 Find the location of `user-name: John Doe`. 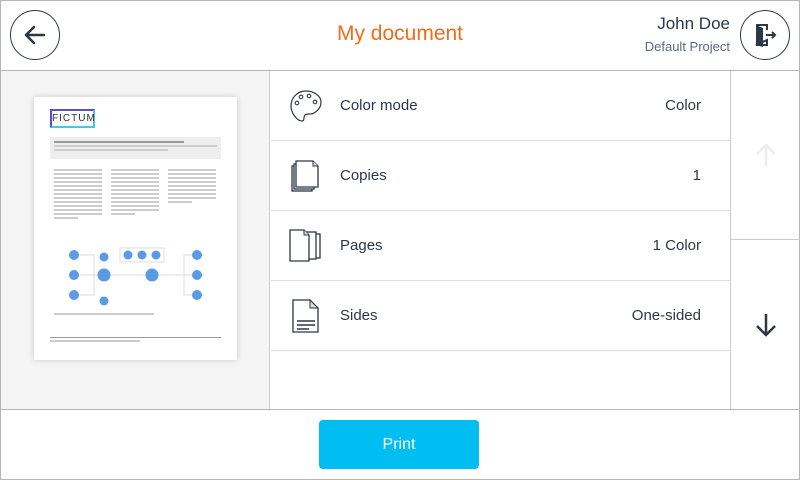

user-name: John Doe is located at coordinates (693, 23).